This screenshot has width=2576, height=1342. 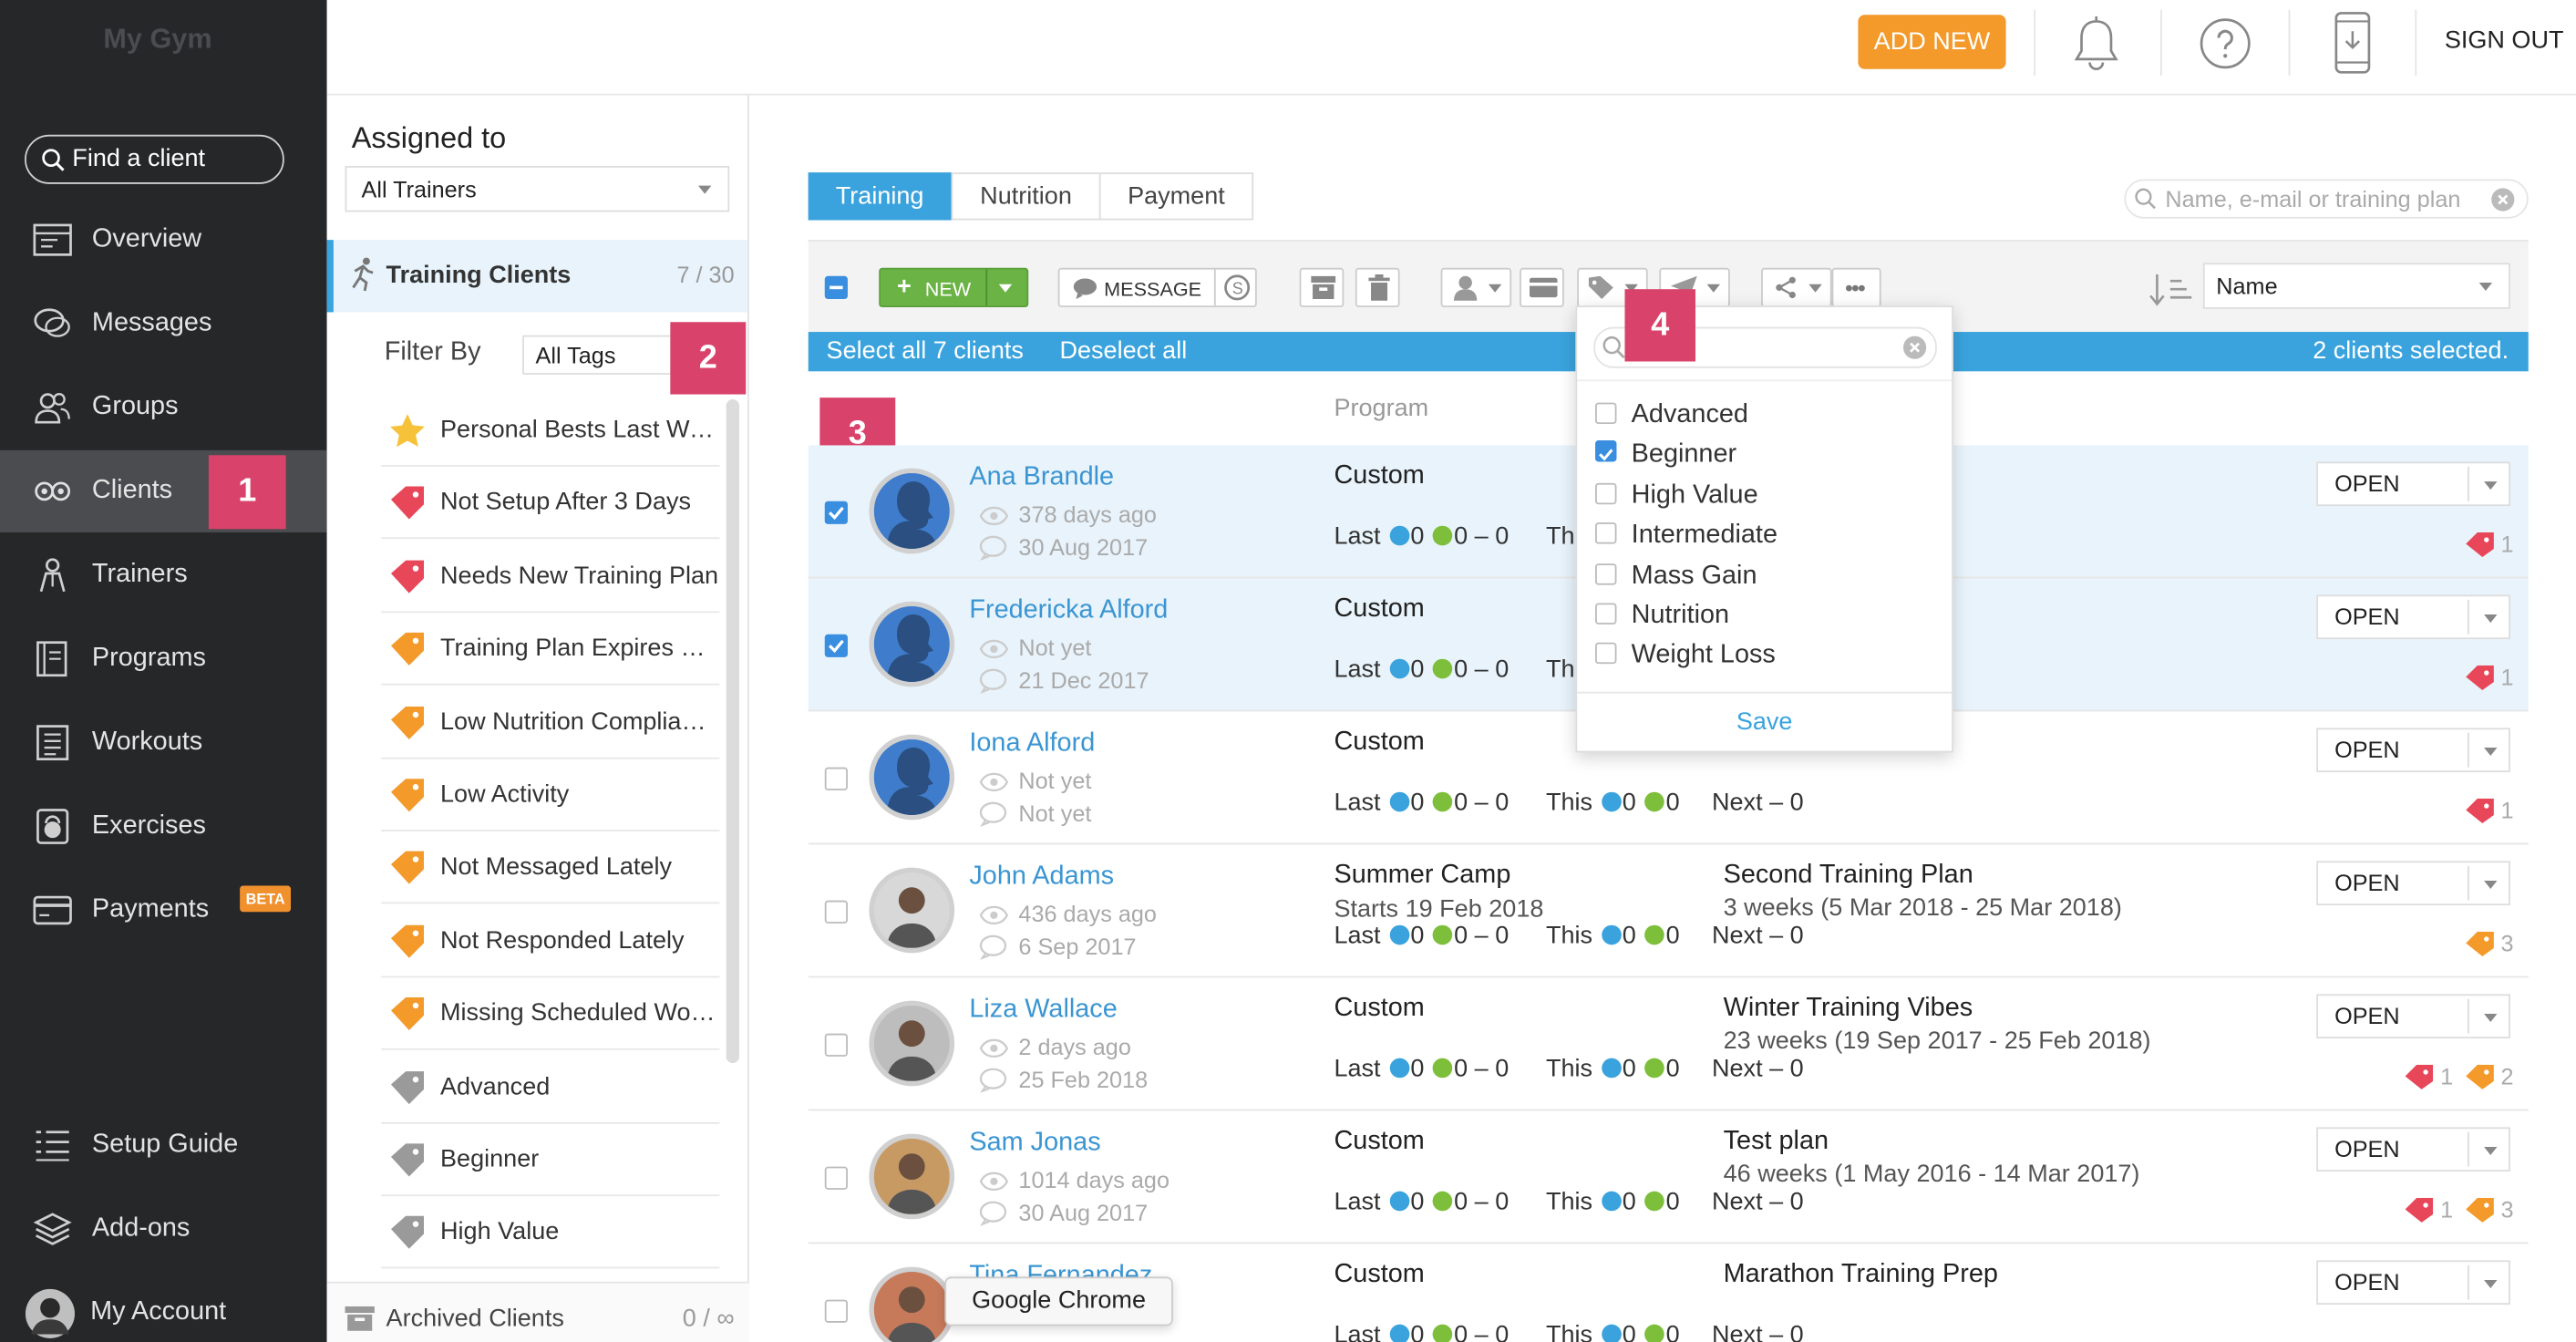 What do you see at coordinates (163, 659) in the screenshot?
I see `sidebar-item-programs: Programs` at bounding box center [163, 659].